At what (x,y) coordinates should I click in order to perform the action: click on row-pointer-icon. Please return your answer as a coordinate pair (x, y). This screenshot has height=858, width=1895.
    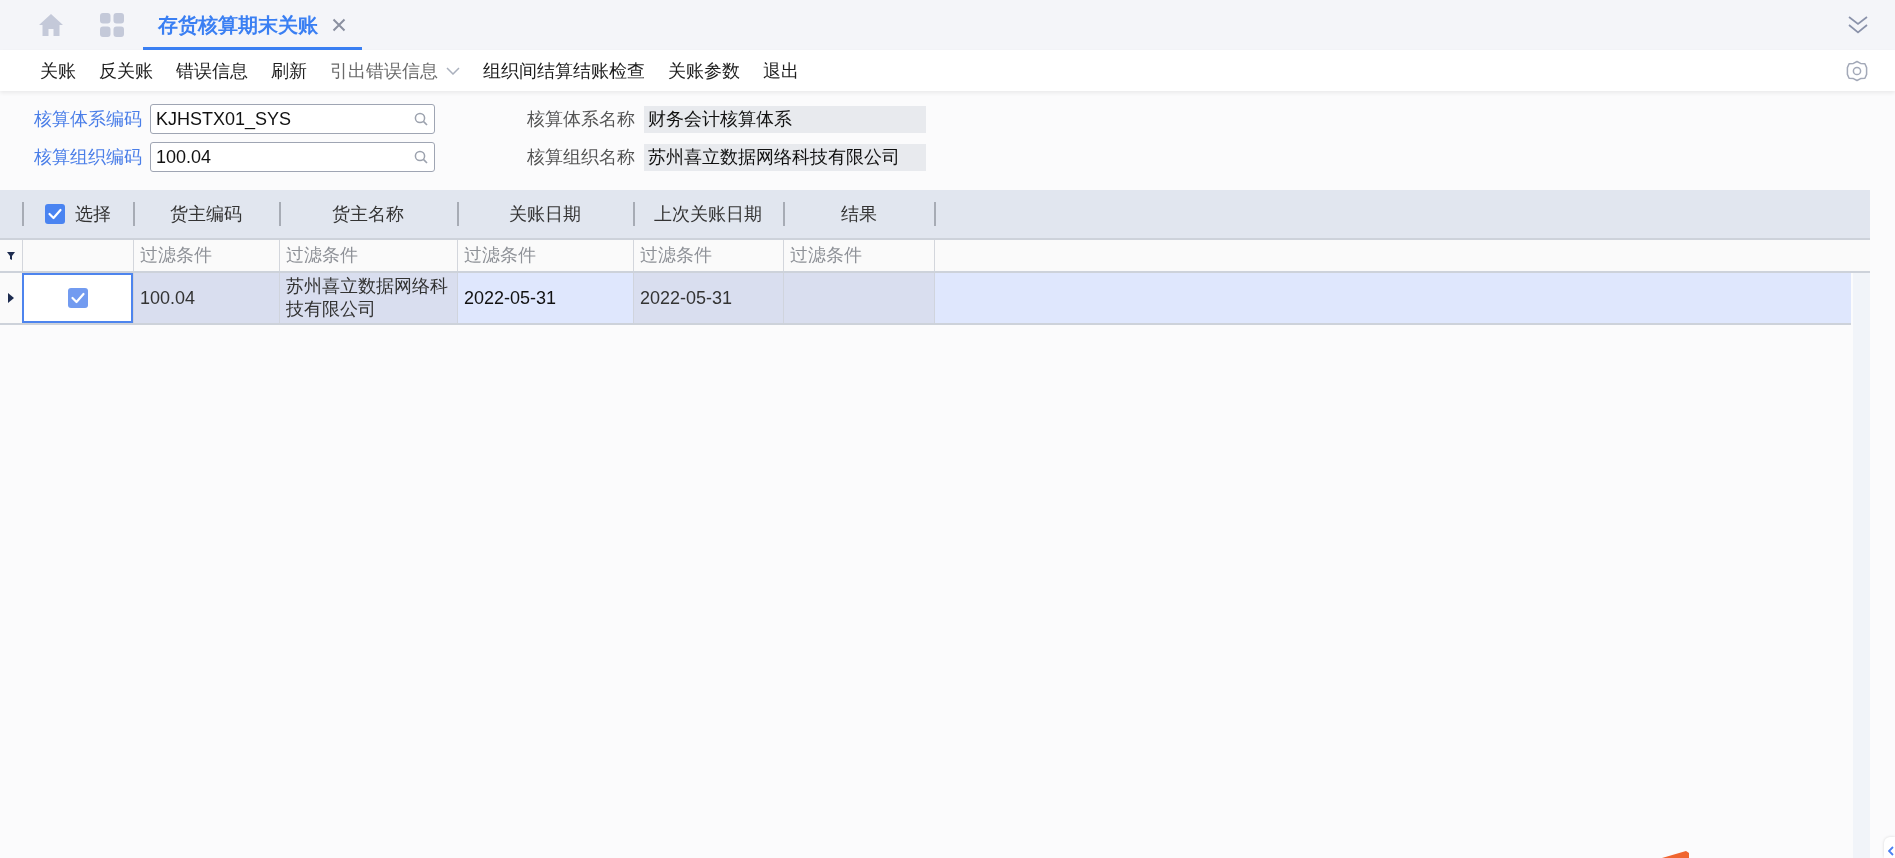
    Looking at the image, I should click on (11, 298).